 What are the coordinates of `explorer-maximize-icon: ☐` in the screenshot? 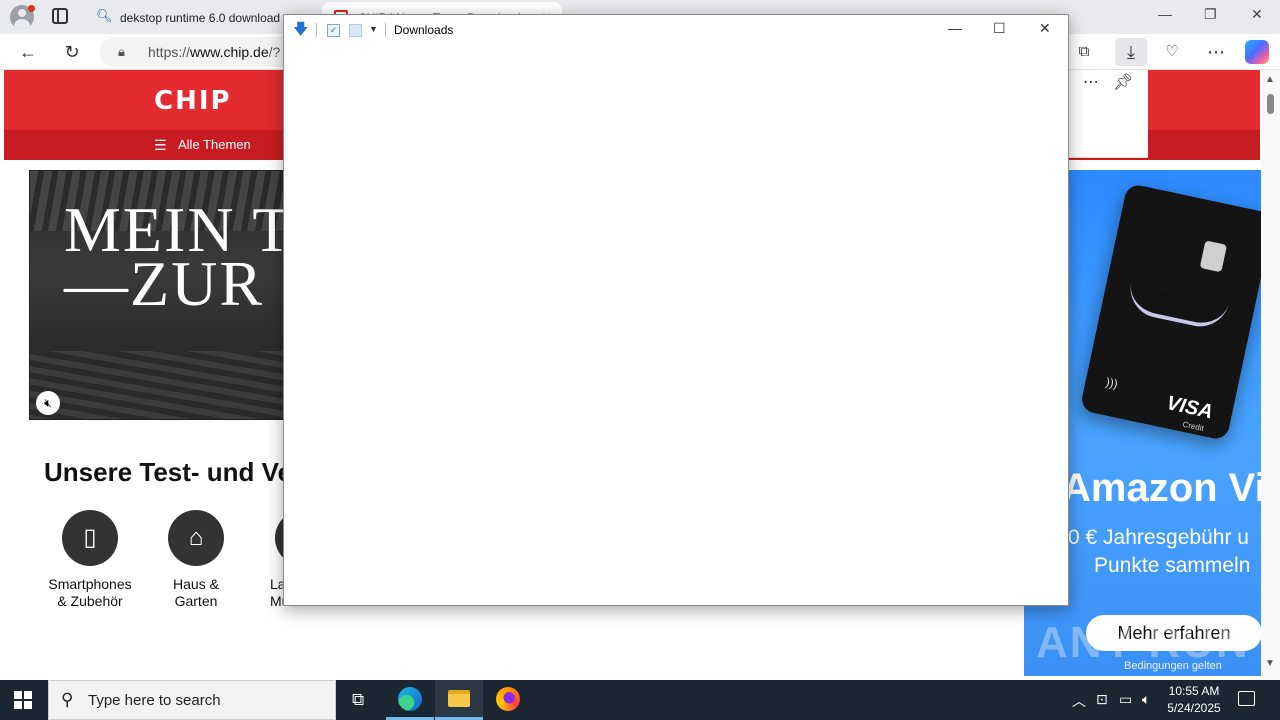 It's located at (999, 28).